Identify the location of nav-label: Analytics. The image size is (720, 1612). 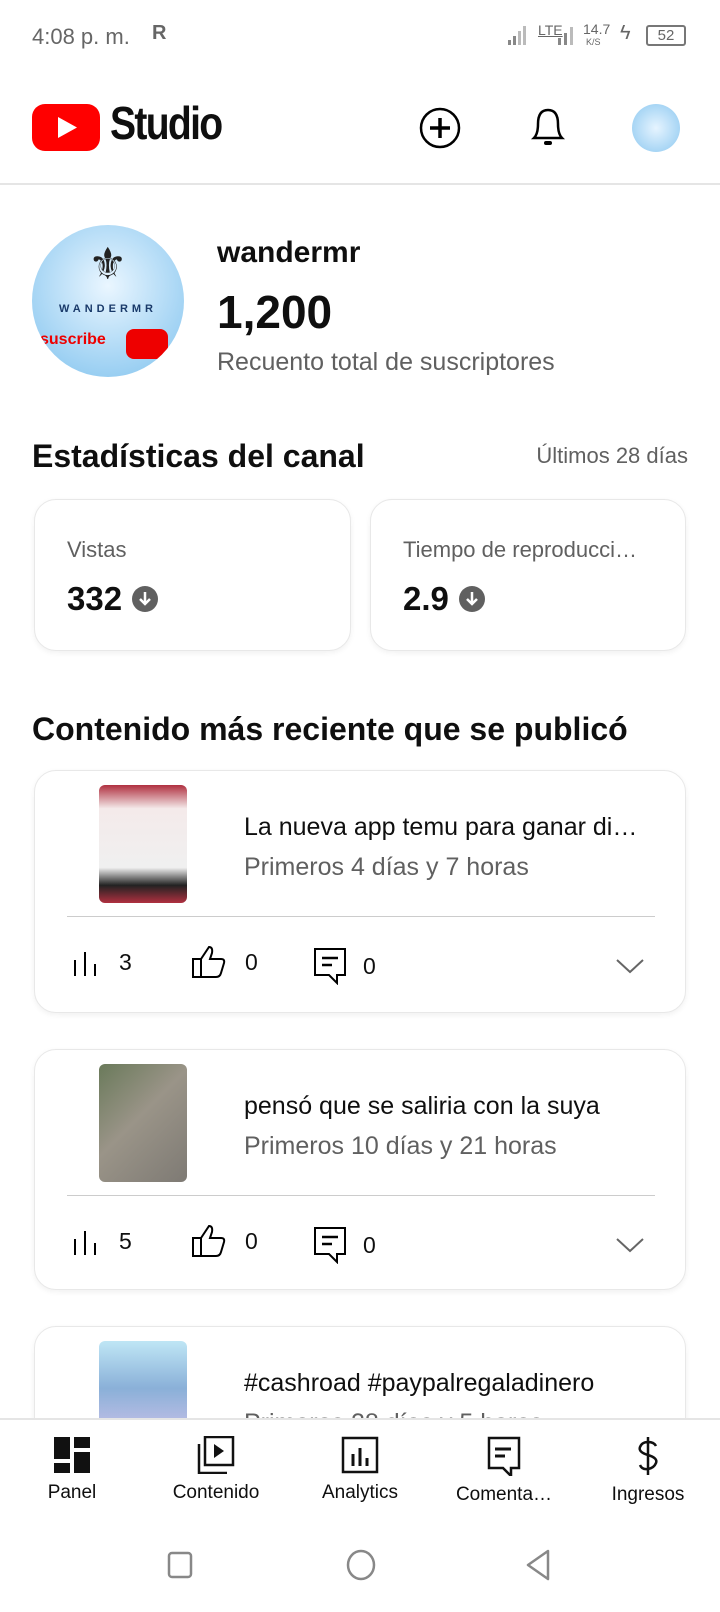
(360, 1492).